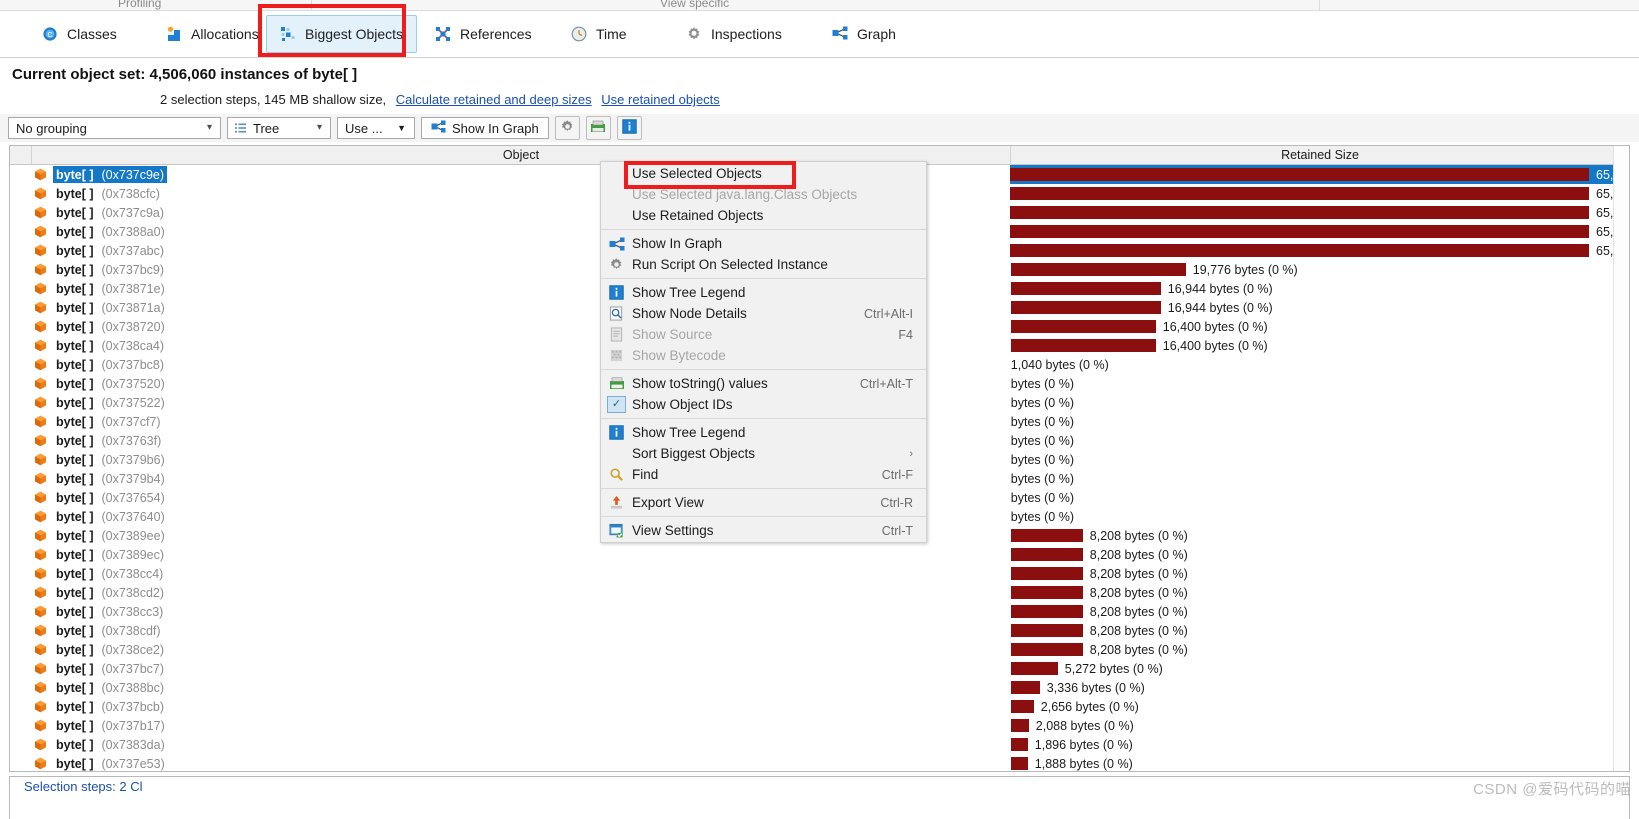  What do you see at coordinates (133, 649) in the screenshot?
I see `object-id: (0x738ce2)` at bounding box center [133, 649].